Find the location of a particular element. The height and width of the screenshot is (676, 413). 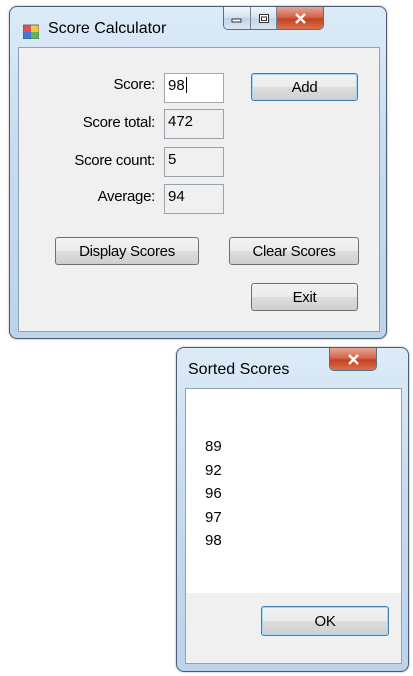

average-label: Average: is located at coordinates (126, 196).